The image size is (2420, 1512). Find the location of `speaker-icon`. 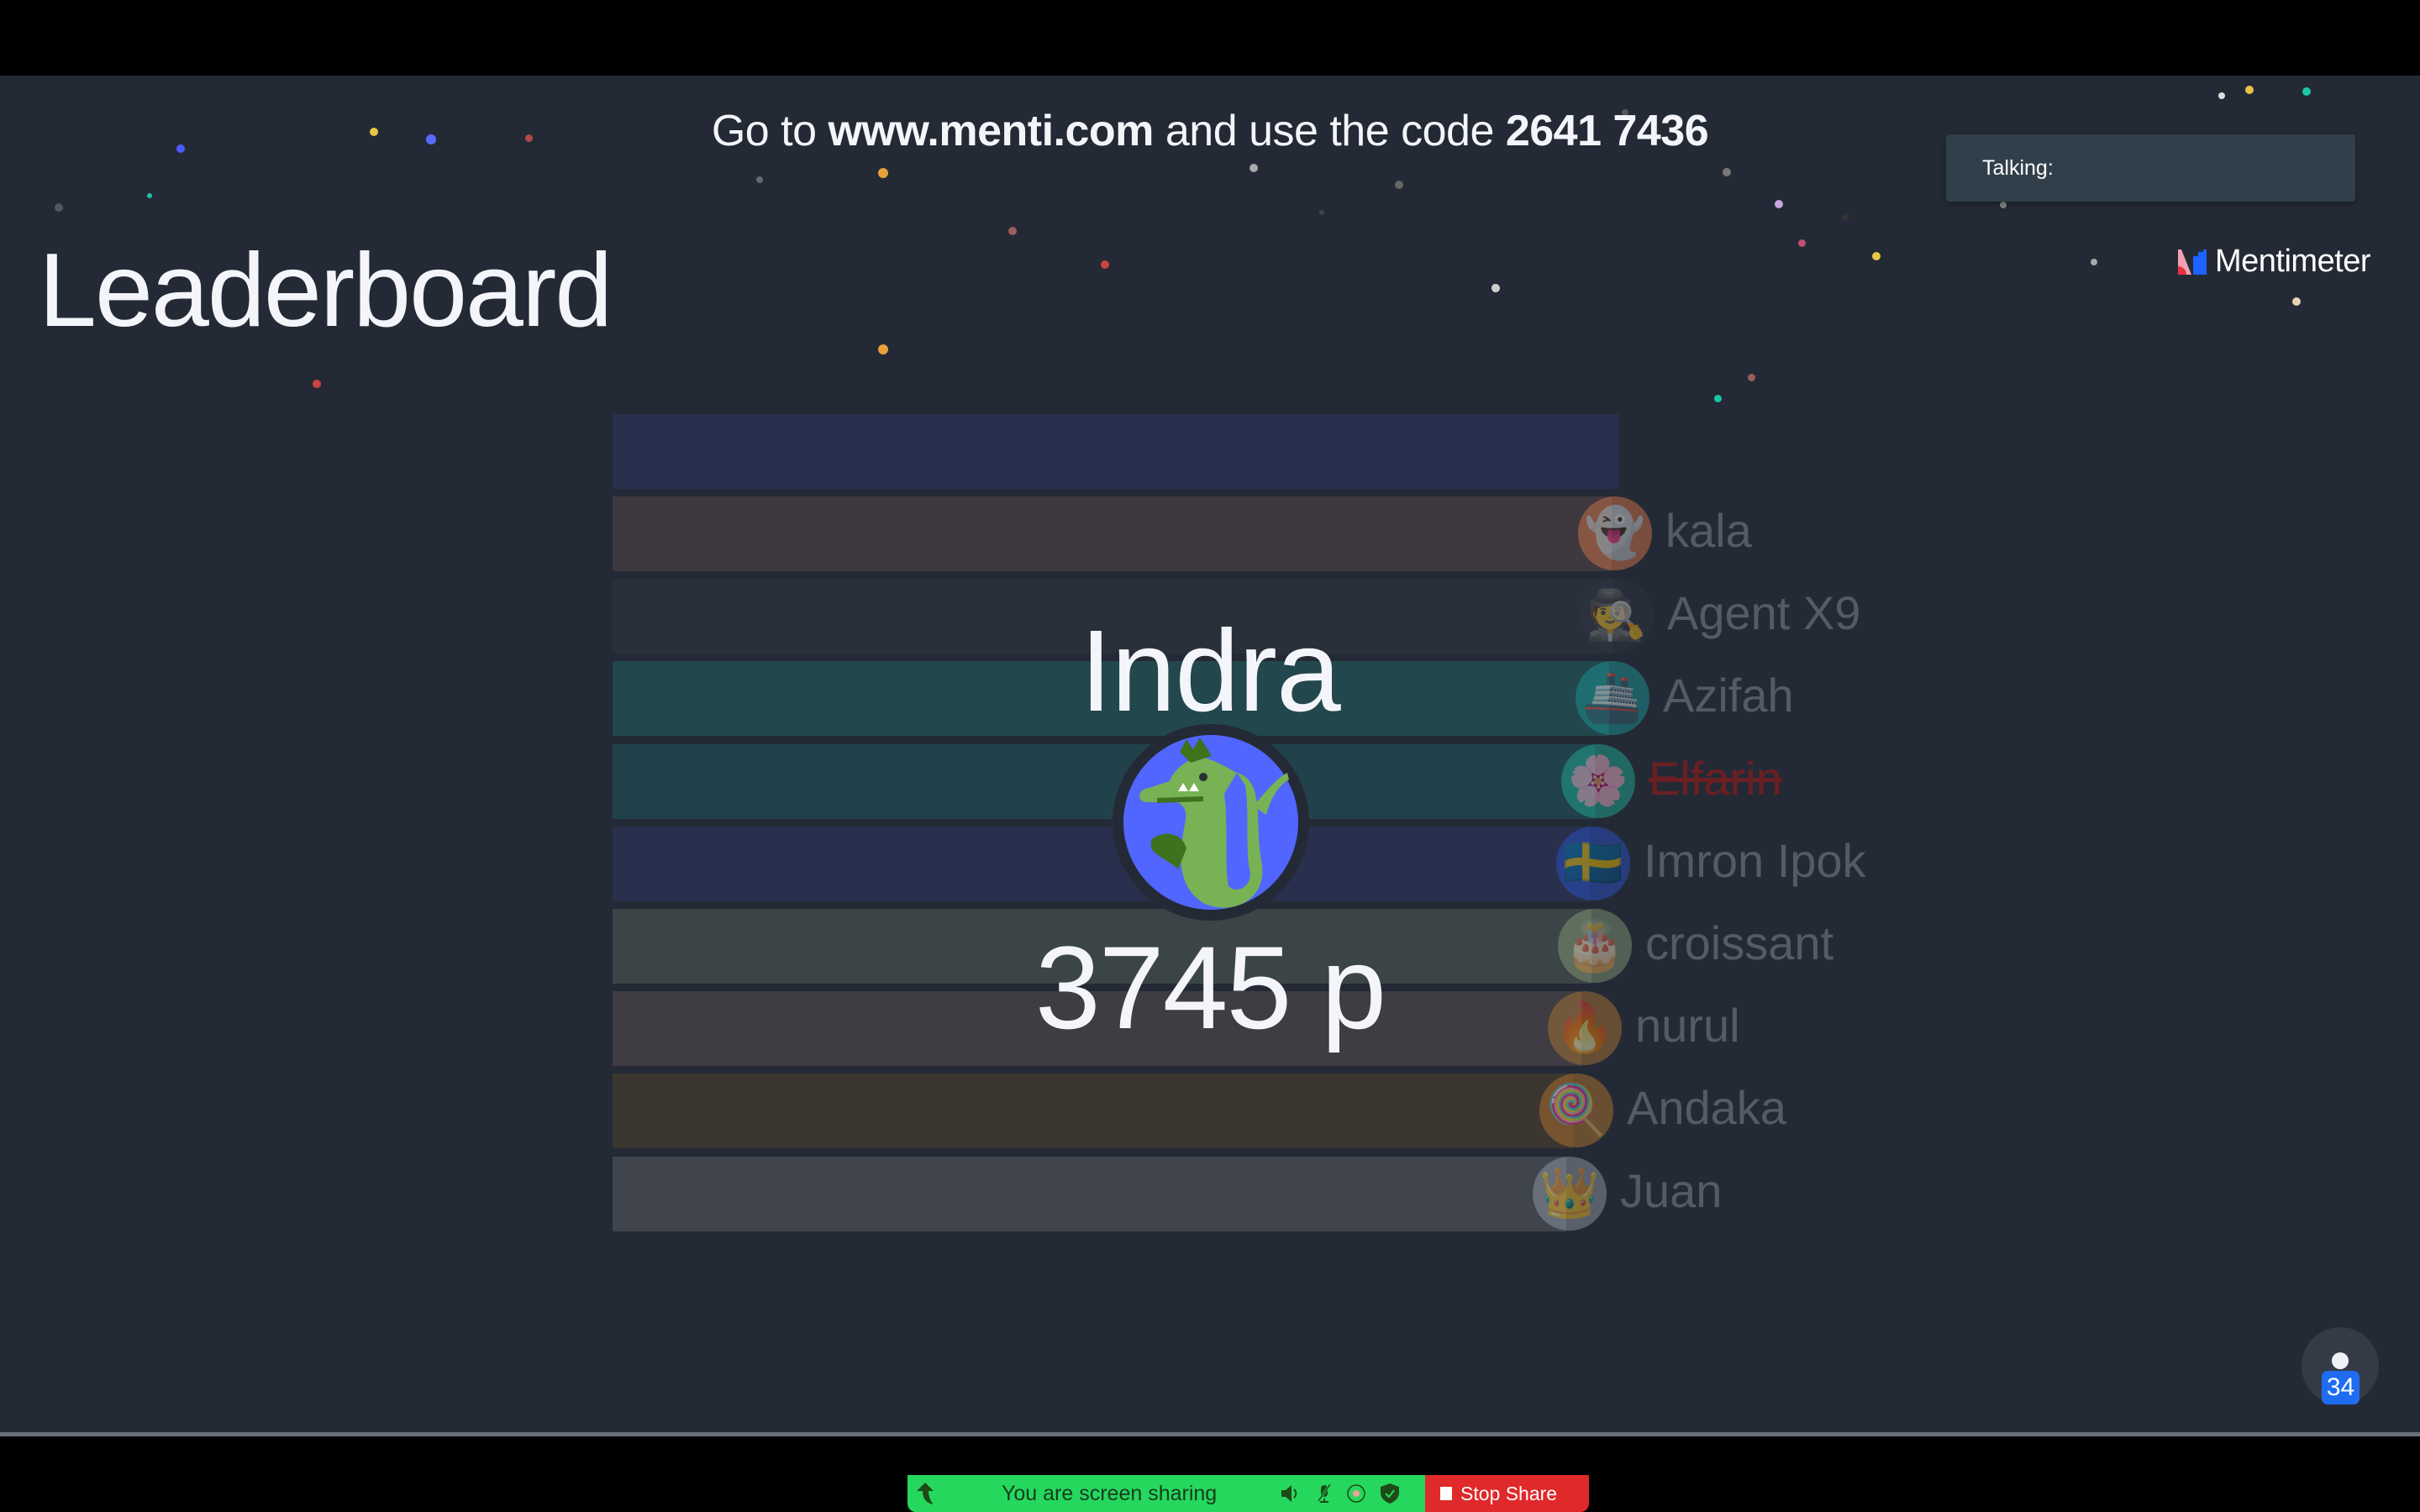

speaker-icon is located at coordinates (1291, 1493).